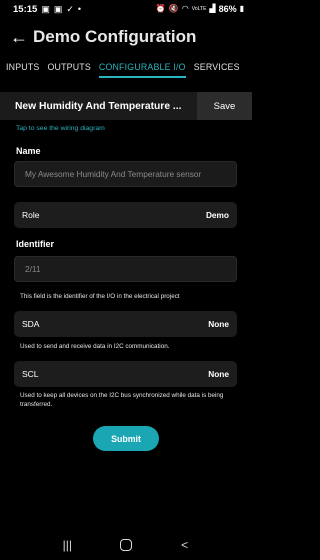 Image resolution: width=320 pixels, height=560 pixels. Describe the element at coordinates (67, 545) in the screenshot. I see `recent-apps-icon: |||` at that location.